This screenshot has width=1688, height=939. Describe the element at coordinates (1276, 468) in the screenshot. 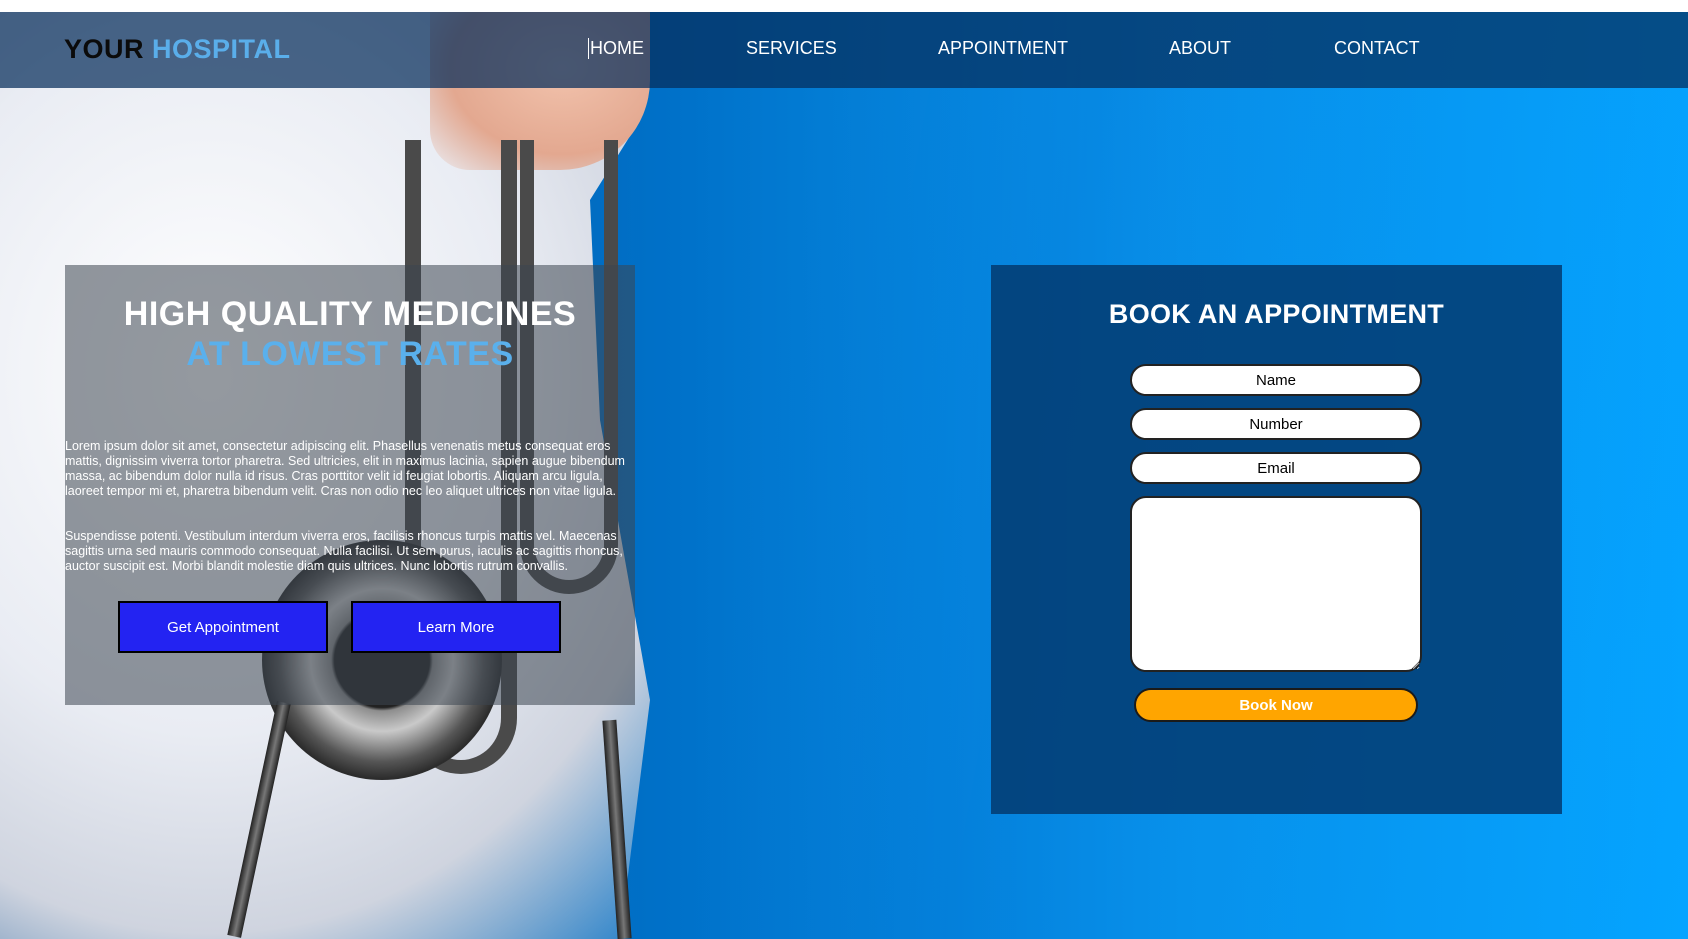

I see `email-input` at that location.